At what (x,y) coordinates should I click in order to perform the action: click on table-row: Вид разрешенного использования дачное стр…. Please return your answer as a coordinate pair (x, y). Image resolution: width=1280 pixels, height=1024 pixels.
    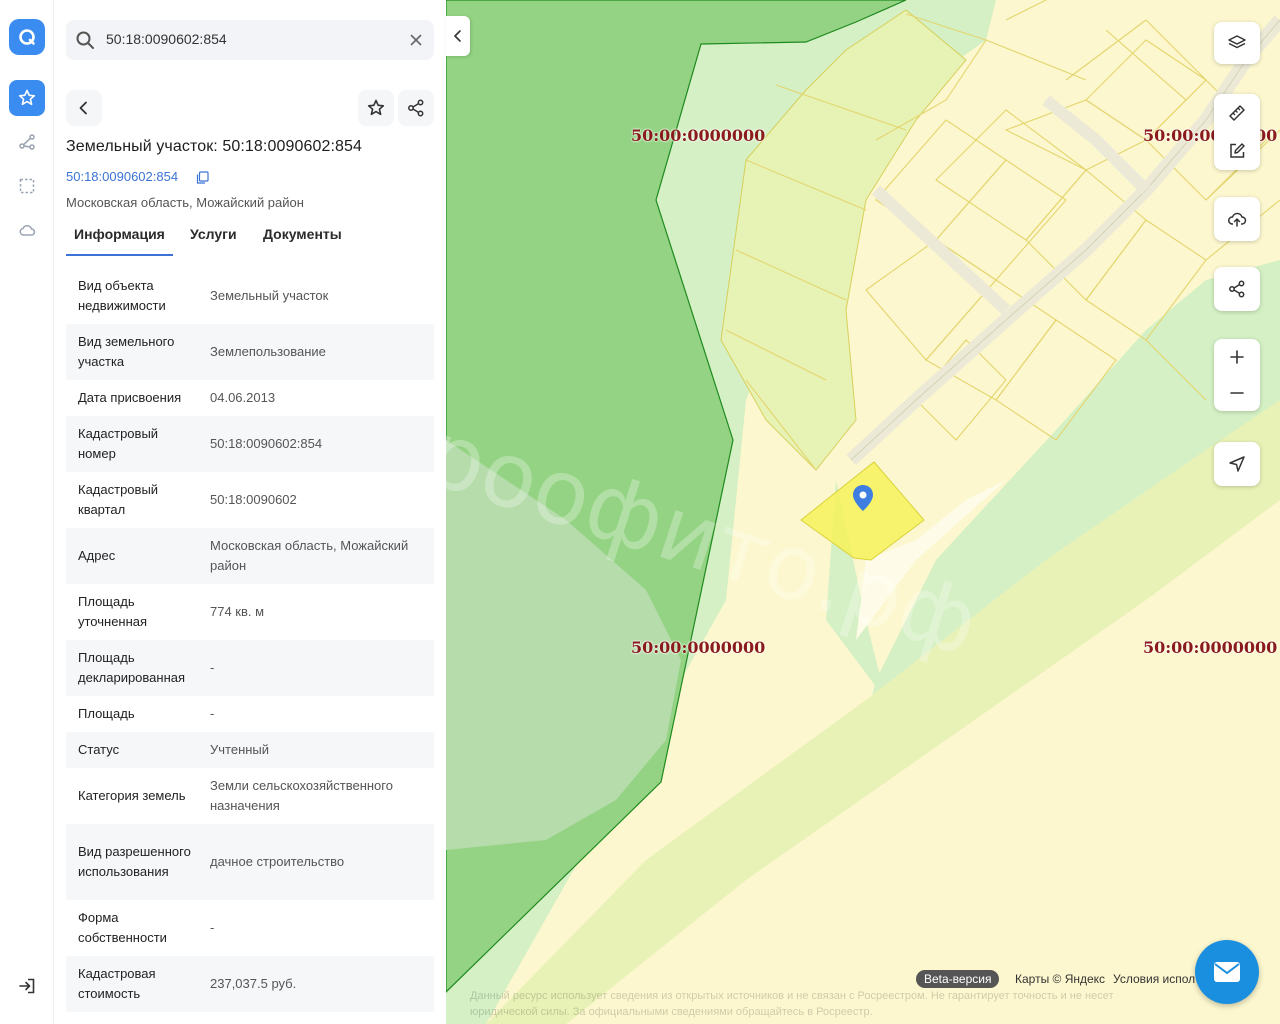
    Looking at the image, I should click on (250, 862).